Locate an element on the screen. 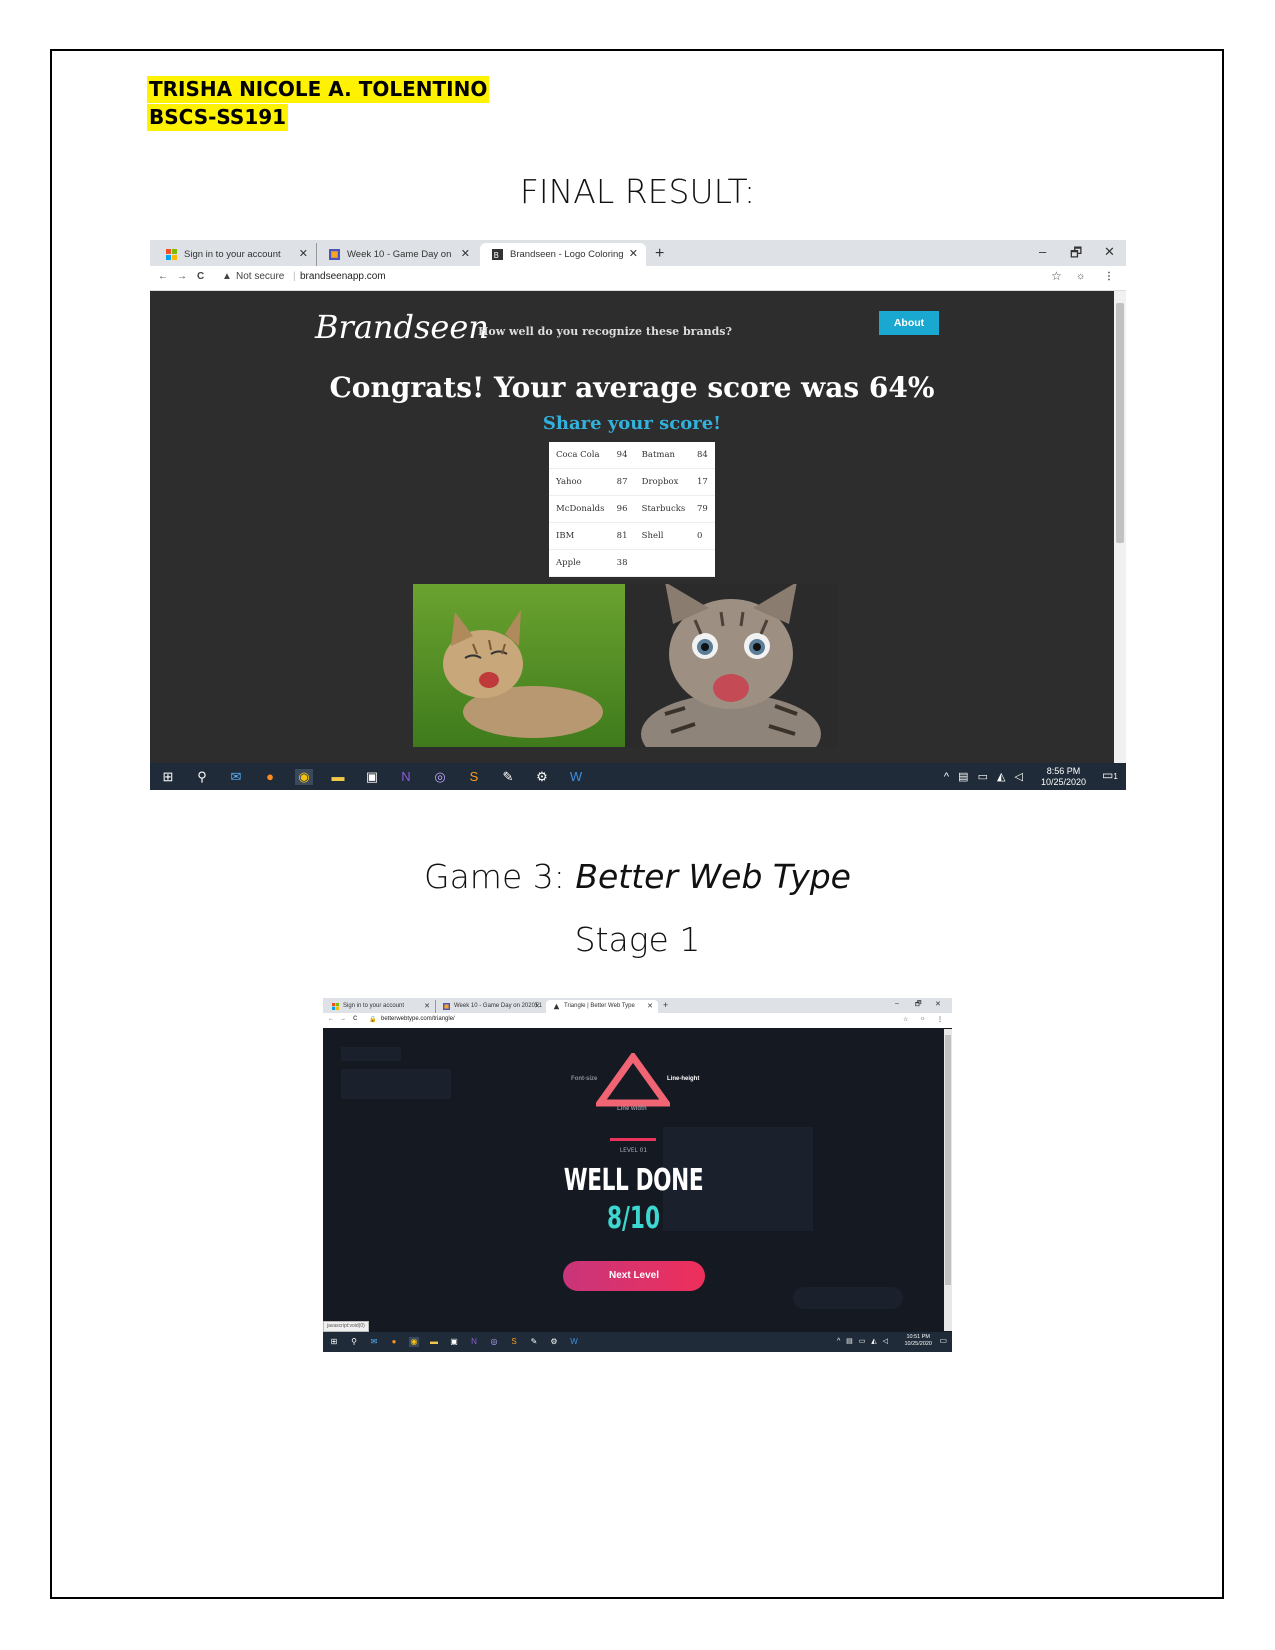 This screenshot has height=1650, width=1275. final-result-heading: FINAL RESULT: is located at coordinates (637, 191).